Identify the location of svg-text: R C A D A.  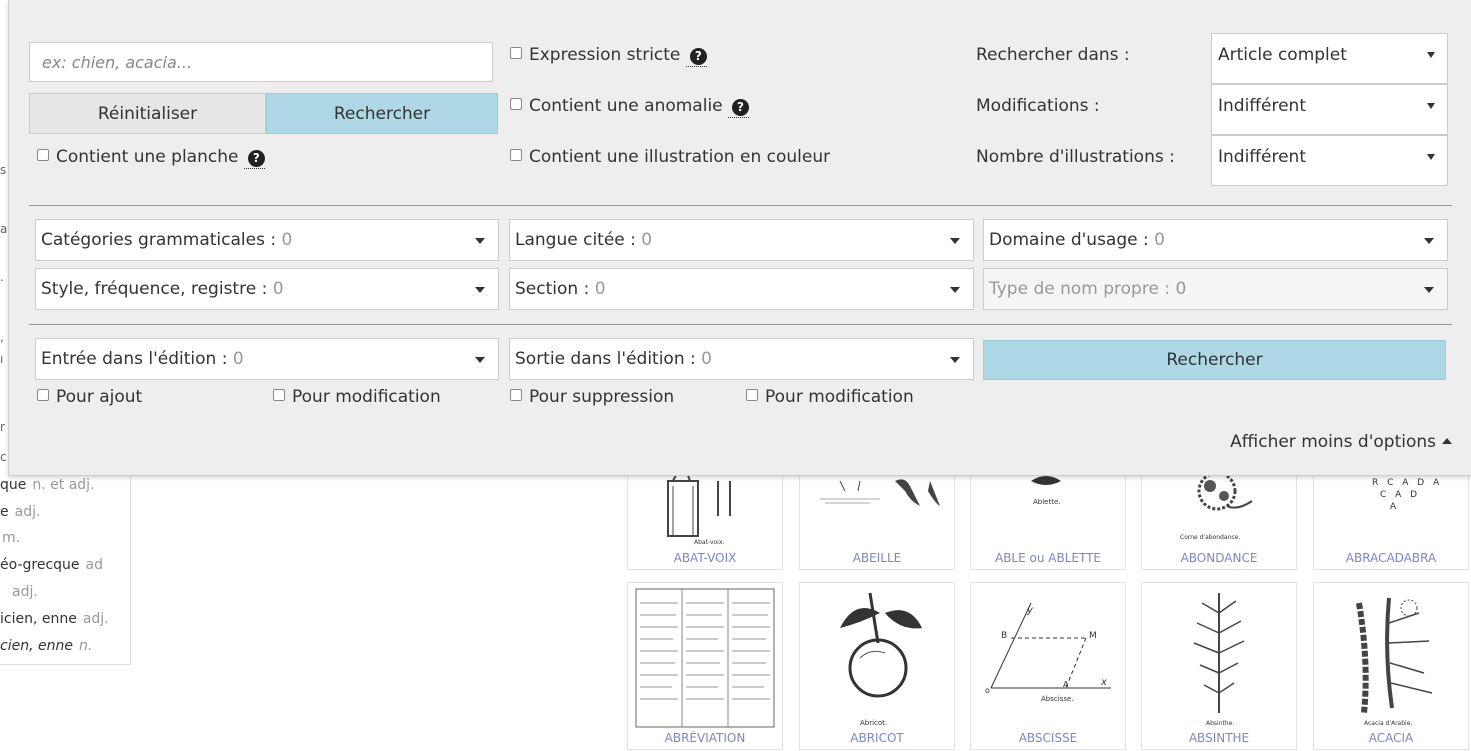
(1407, 483).